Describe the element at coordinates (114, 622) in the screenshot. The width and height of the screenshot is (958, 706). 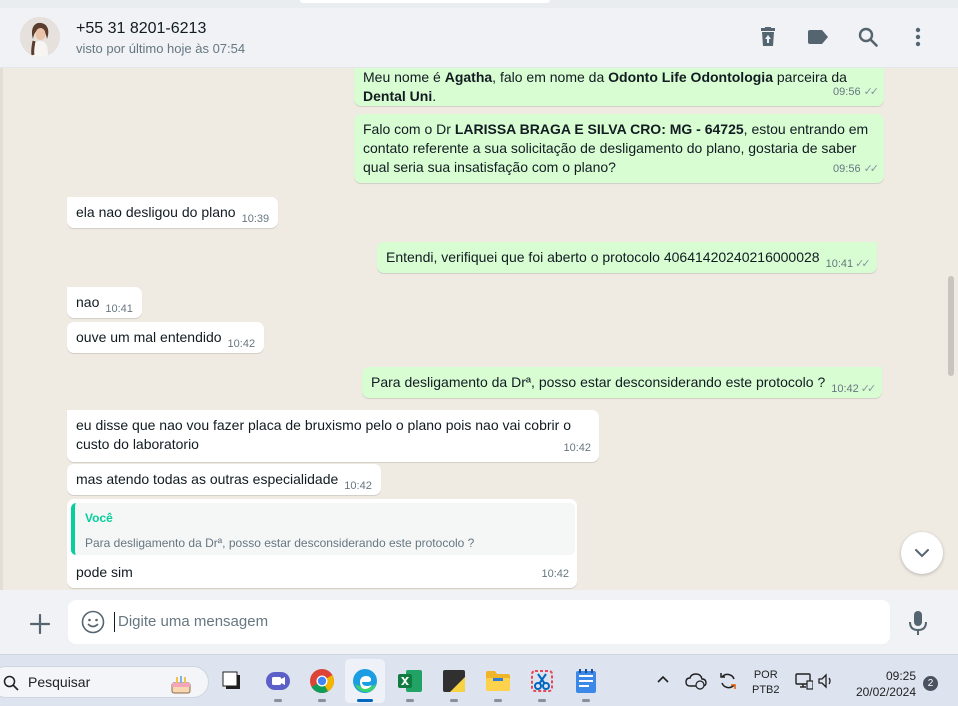
I see `text-caret` at that location.